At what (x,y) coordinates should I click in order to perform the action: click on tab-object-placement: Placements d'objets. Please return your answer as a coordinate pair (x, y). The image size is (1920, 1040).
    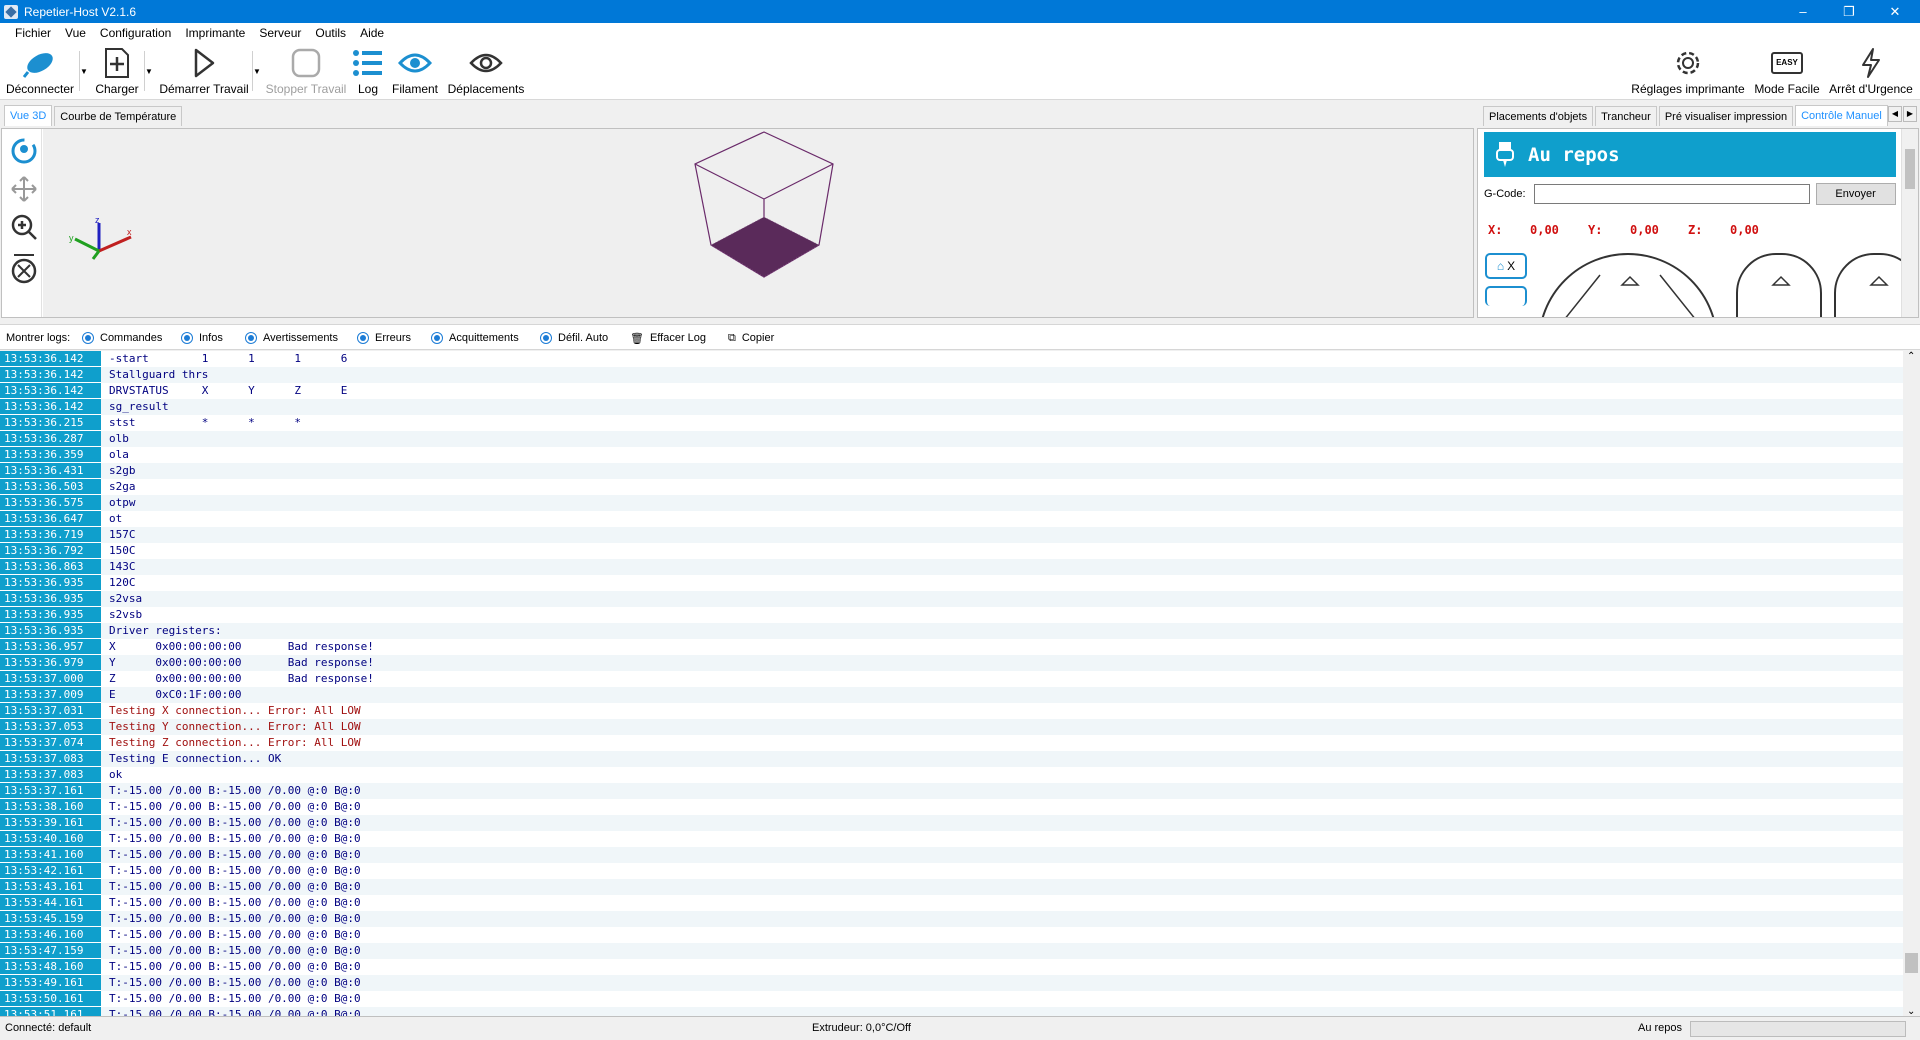
    Looking at the image, I should click on (1538, 116).